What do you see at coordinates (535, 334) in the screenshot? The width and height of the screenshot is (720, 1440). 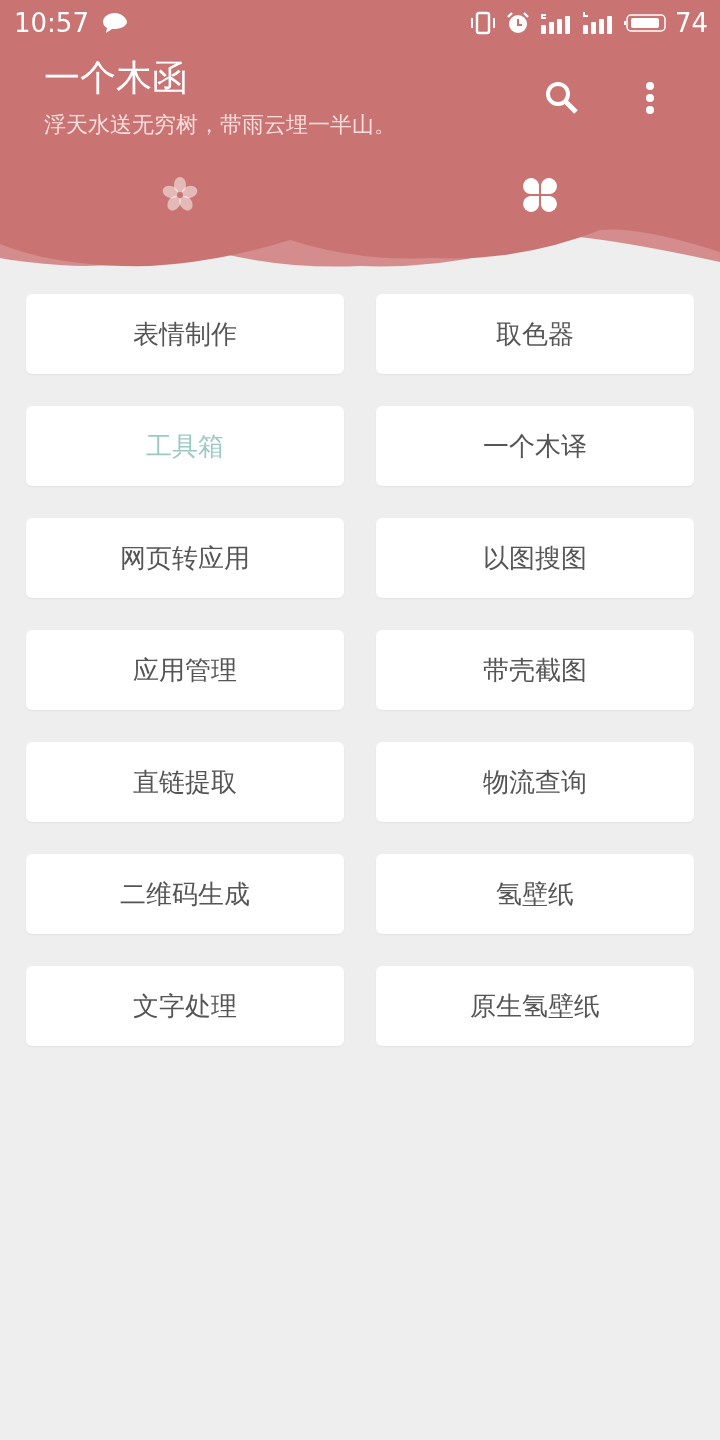 I see `tool-button: 取色器` at bounding box center [535, 334].